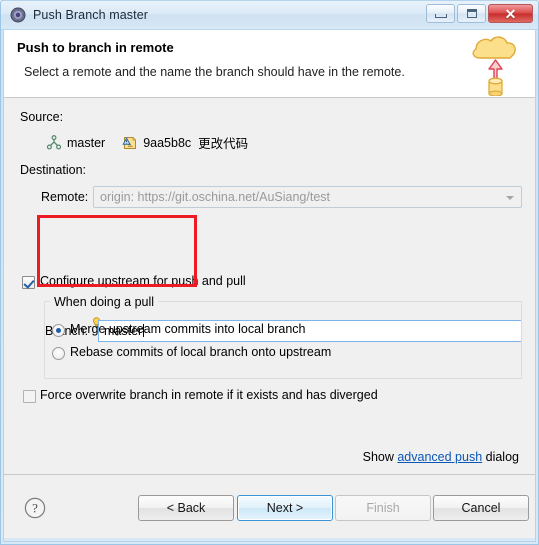 The width and height of the screenshot is (539, 545). I want to click on minimize-button, so click(440, 13).